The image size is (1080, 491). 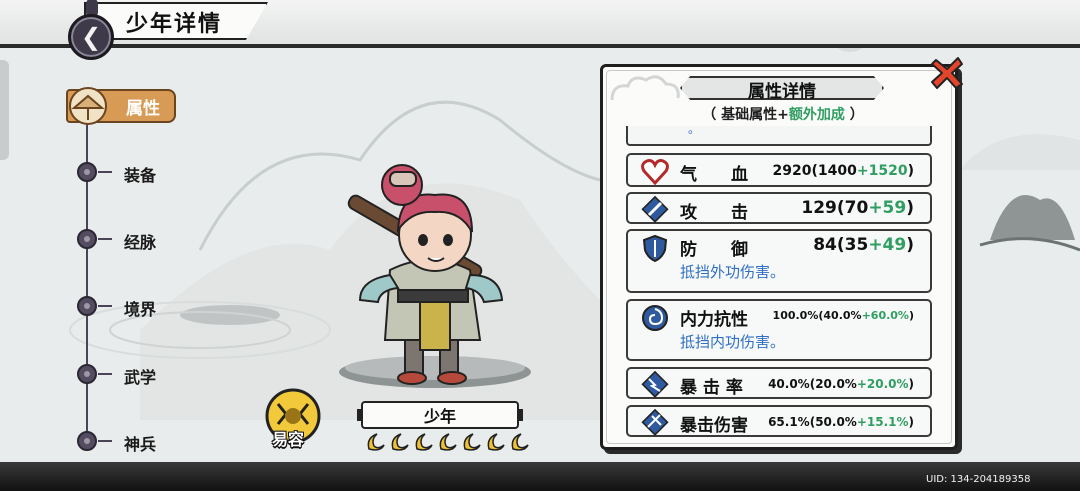 I want to click on character-name: 少年, so click(x=439, y=416).